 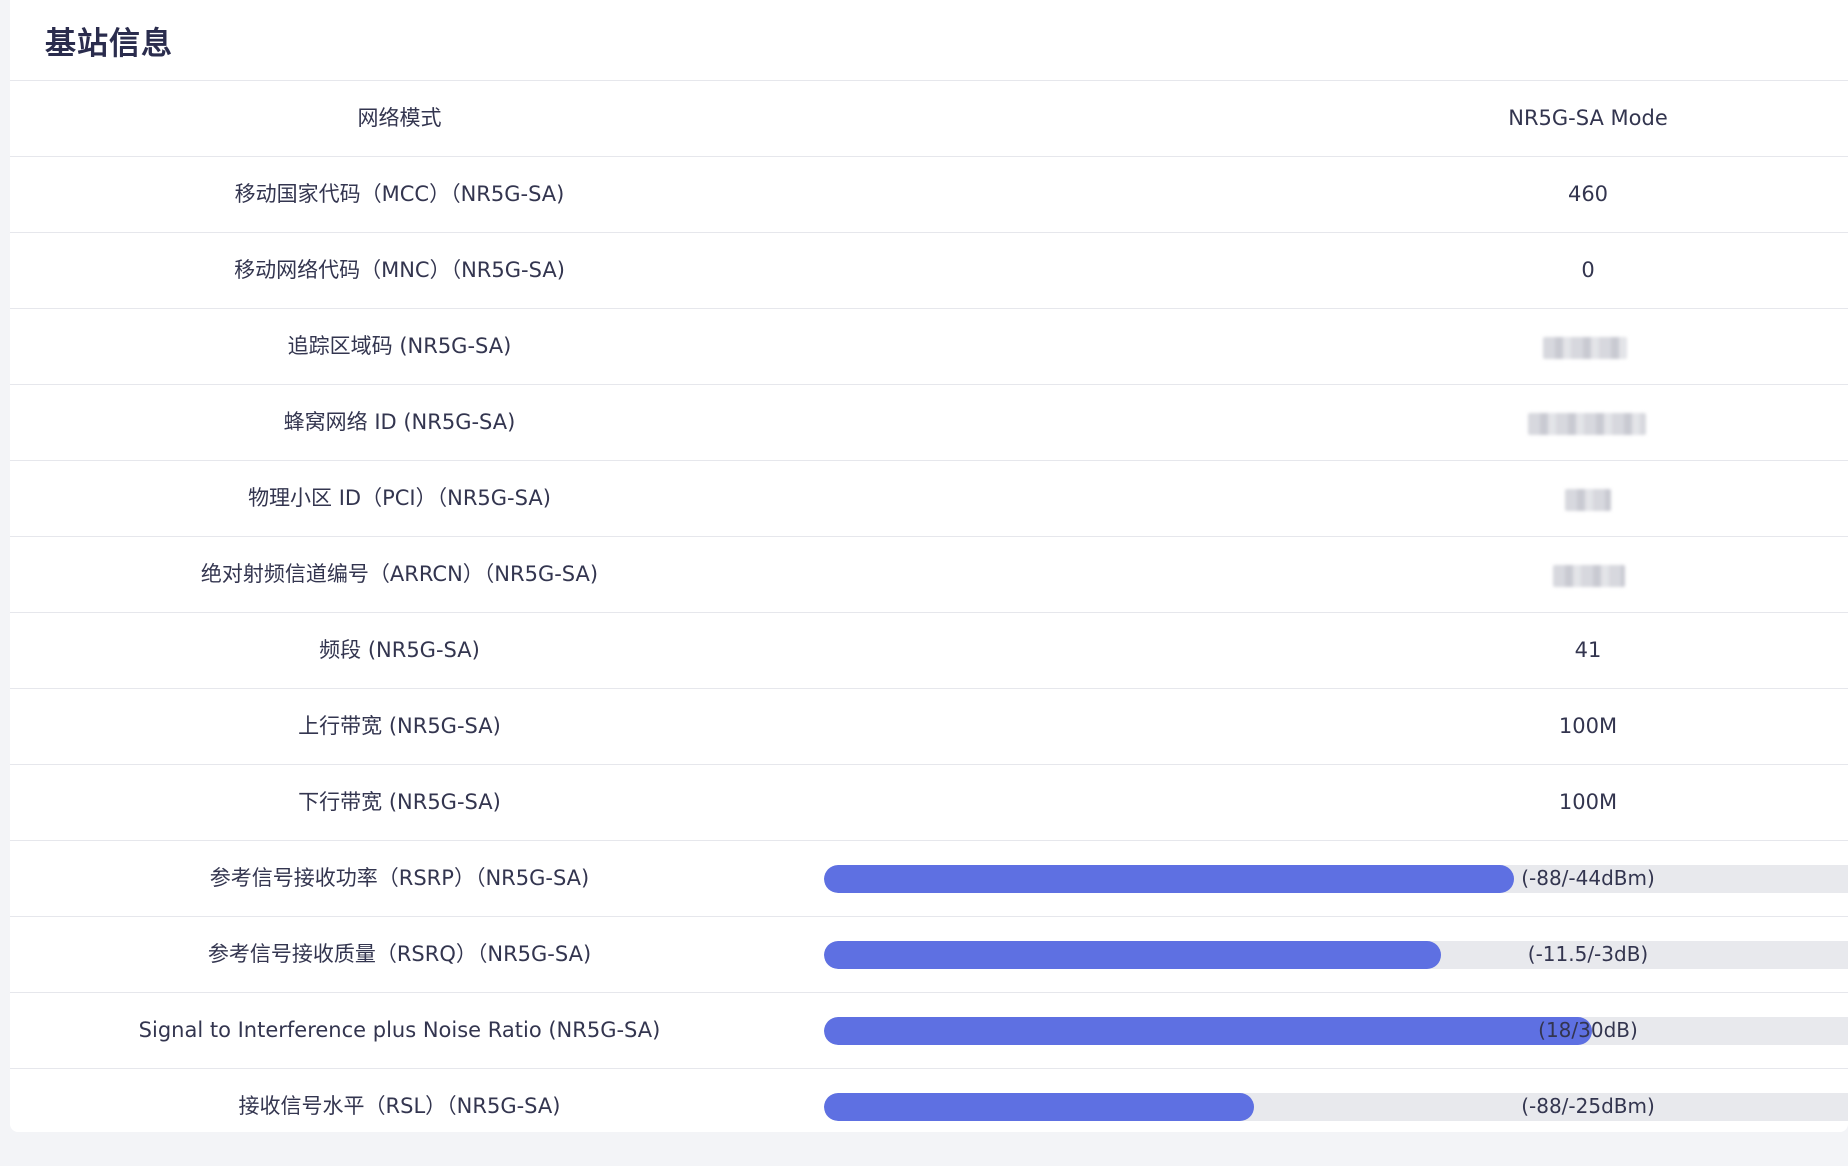 I want to click on row-mcc: 移动国家代码（MCC）（NR5G-SA) 460, so click(x=929, y=195).